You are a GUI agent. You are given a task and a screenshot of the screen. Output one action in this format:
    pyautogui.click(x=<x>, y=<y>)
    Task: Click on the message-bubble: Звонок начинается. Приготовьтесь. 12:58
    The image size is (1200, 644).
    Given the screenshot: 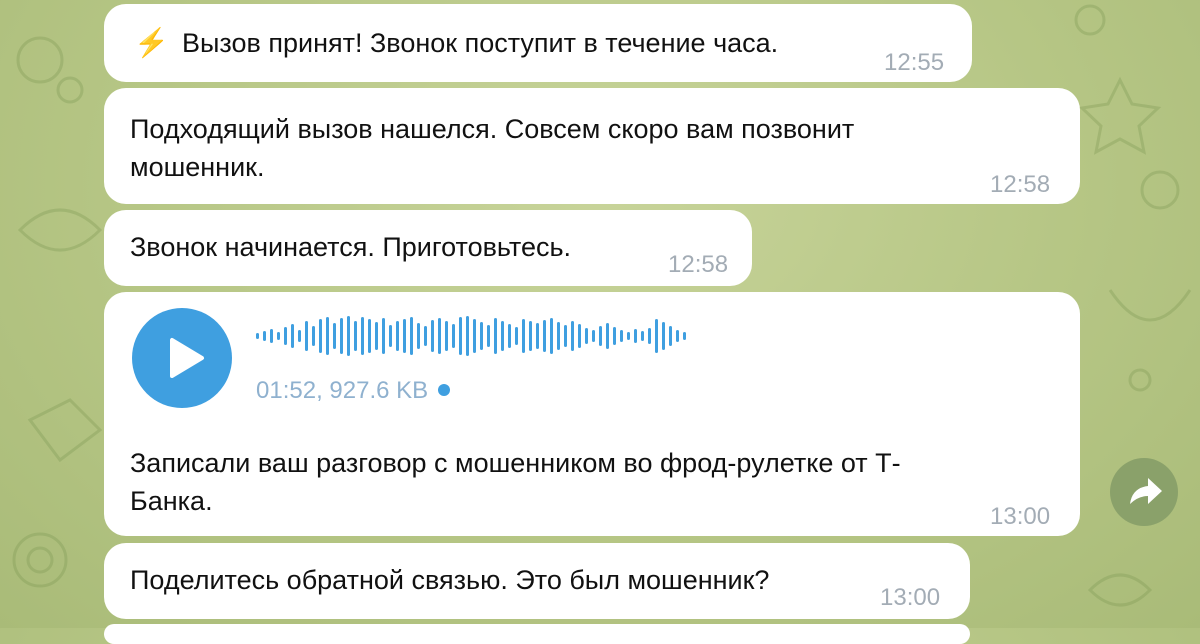 What is the action you would take?
    pyautogui.click(x=428, y=248)
    